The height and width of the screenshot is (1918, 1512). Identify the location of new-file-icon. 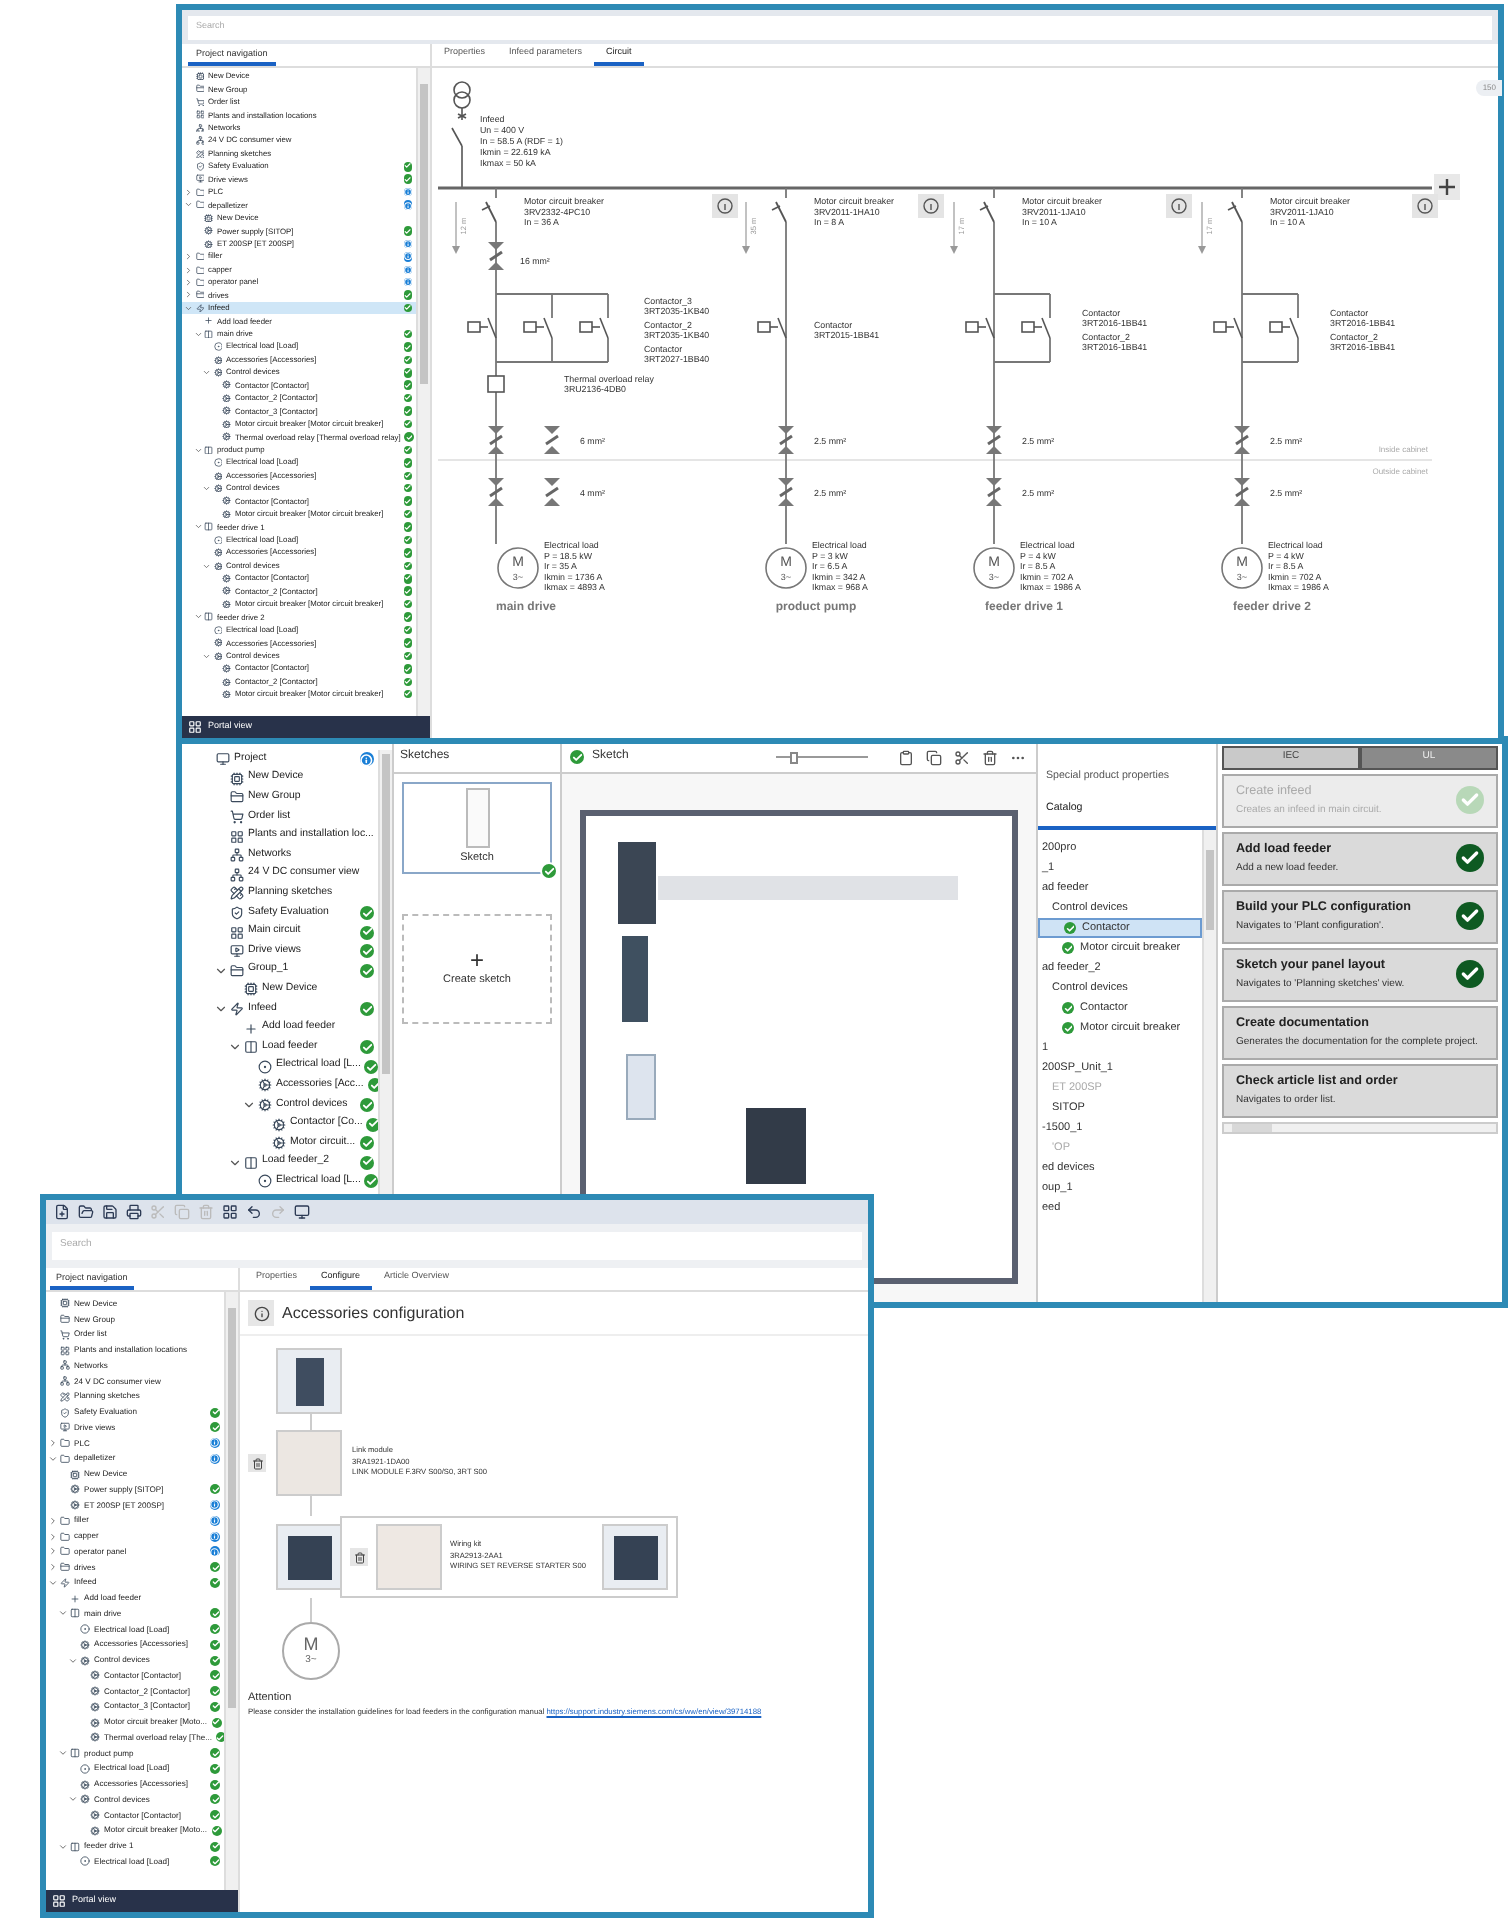
(61, 1212).